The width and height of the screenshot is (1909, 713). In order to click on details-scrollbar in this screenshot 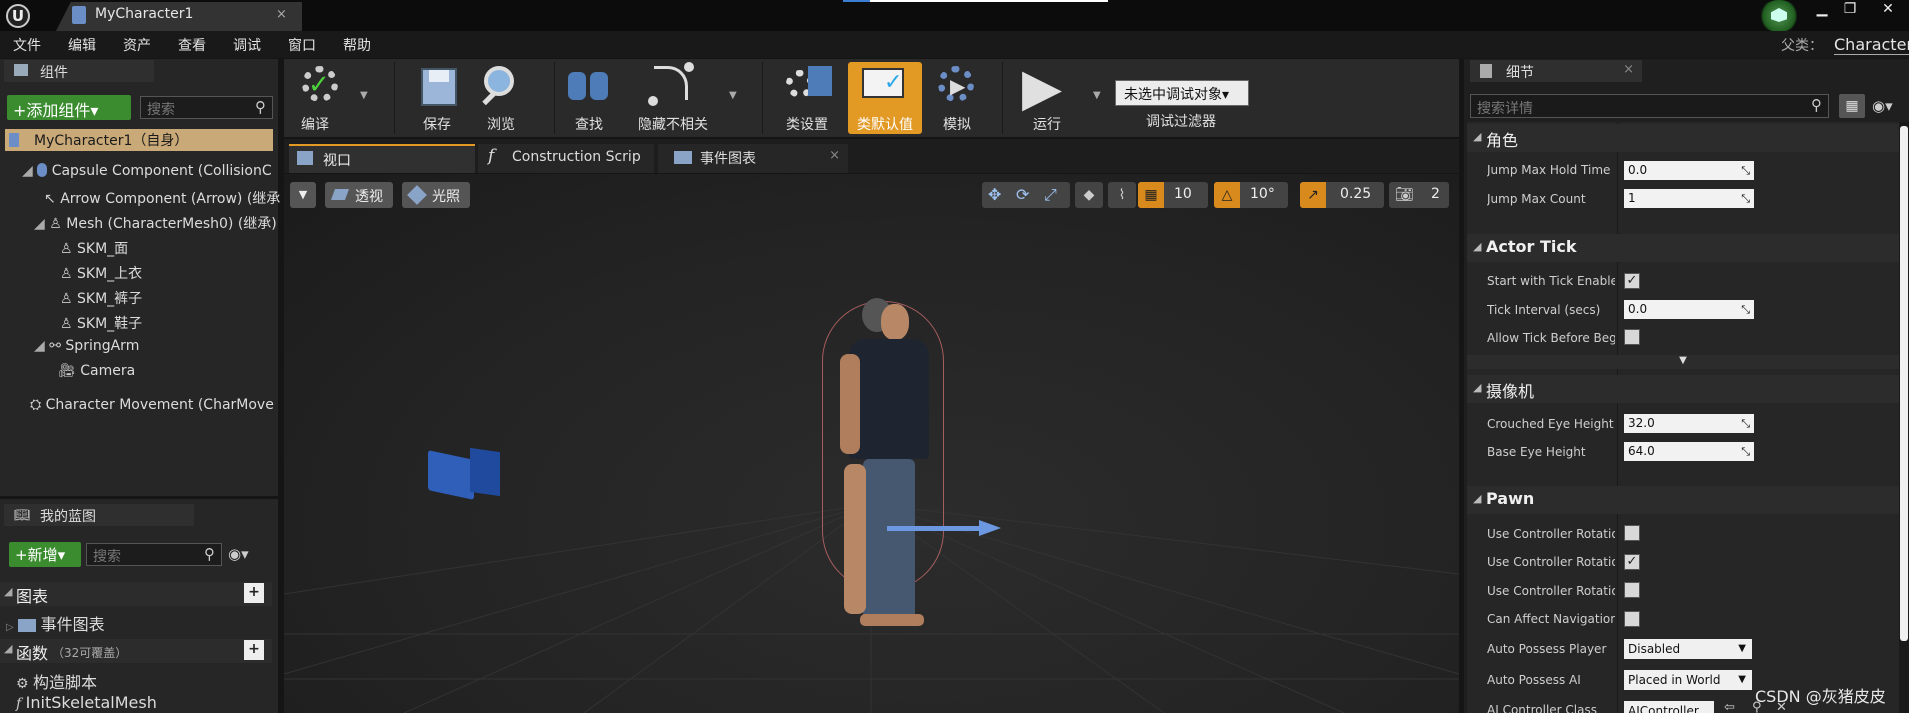, I will do `click(1904, 417)`.